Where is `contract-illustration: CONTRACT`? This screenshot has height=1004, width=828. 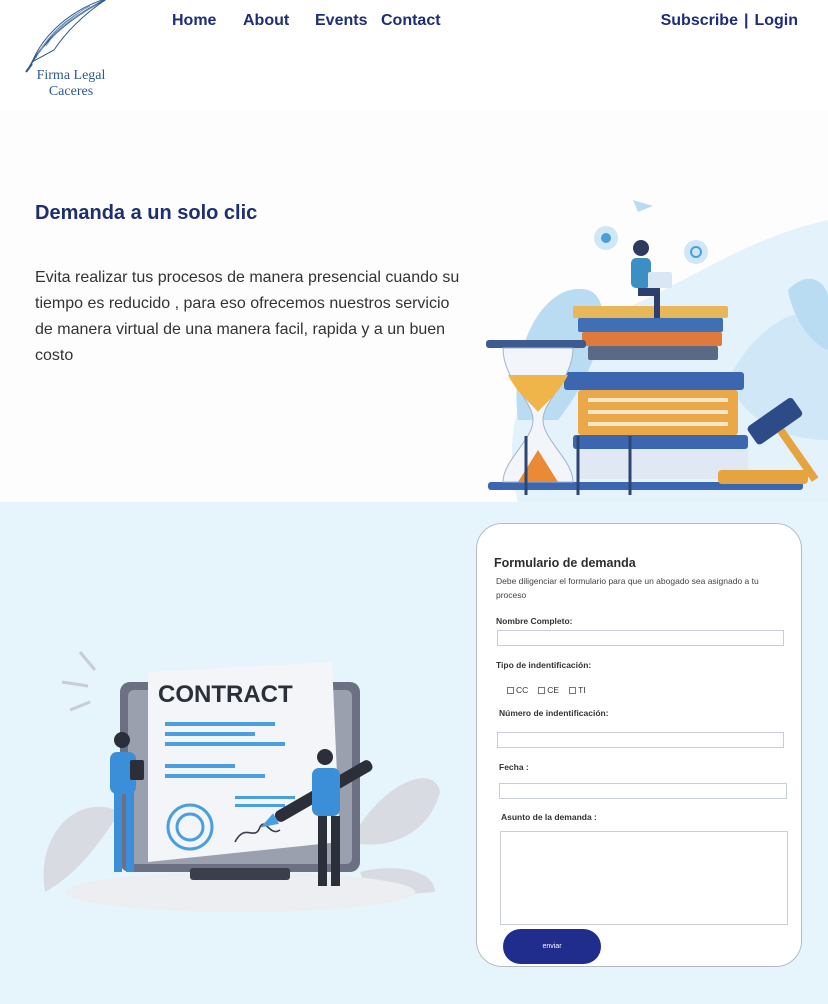
contract-illustration: CONTRACT is located at coordinates (241, 781).